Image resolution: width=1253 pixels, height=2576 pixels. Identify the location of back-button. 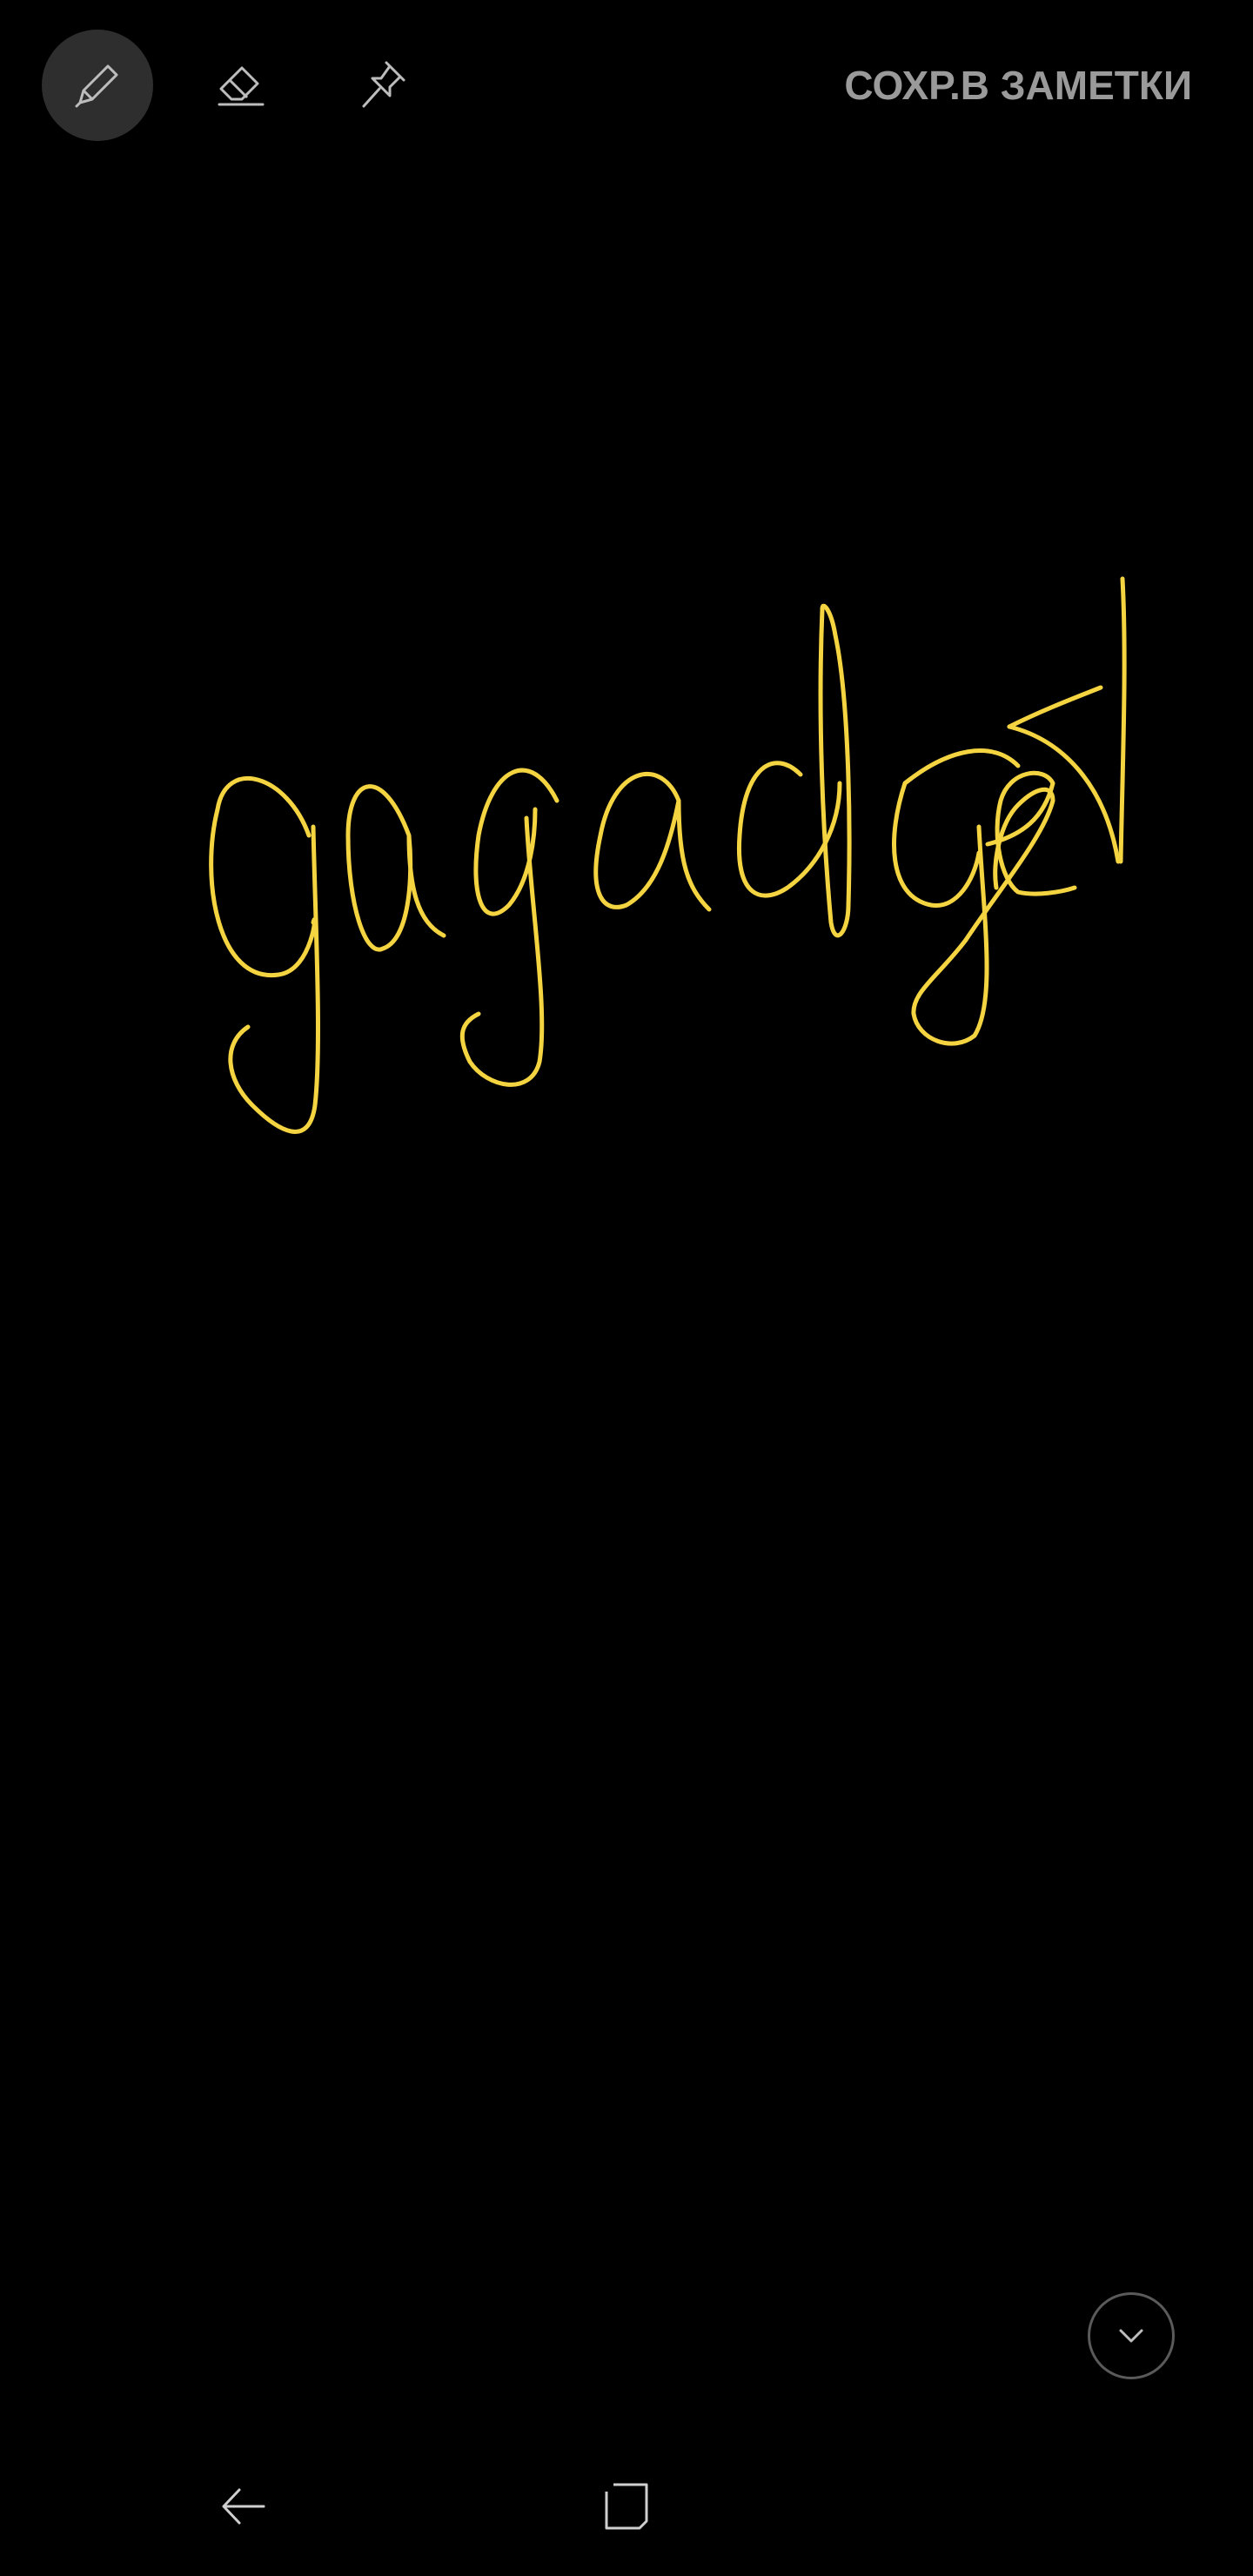
(244, 2506).